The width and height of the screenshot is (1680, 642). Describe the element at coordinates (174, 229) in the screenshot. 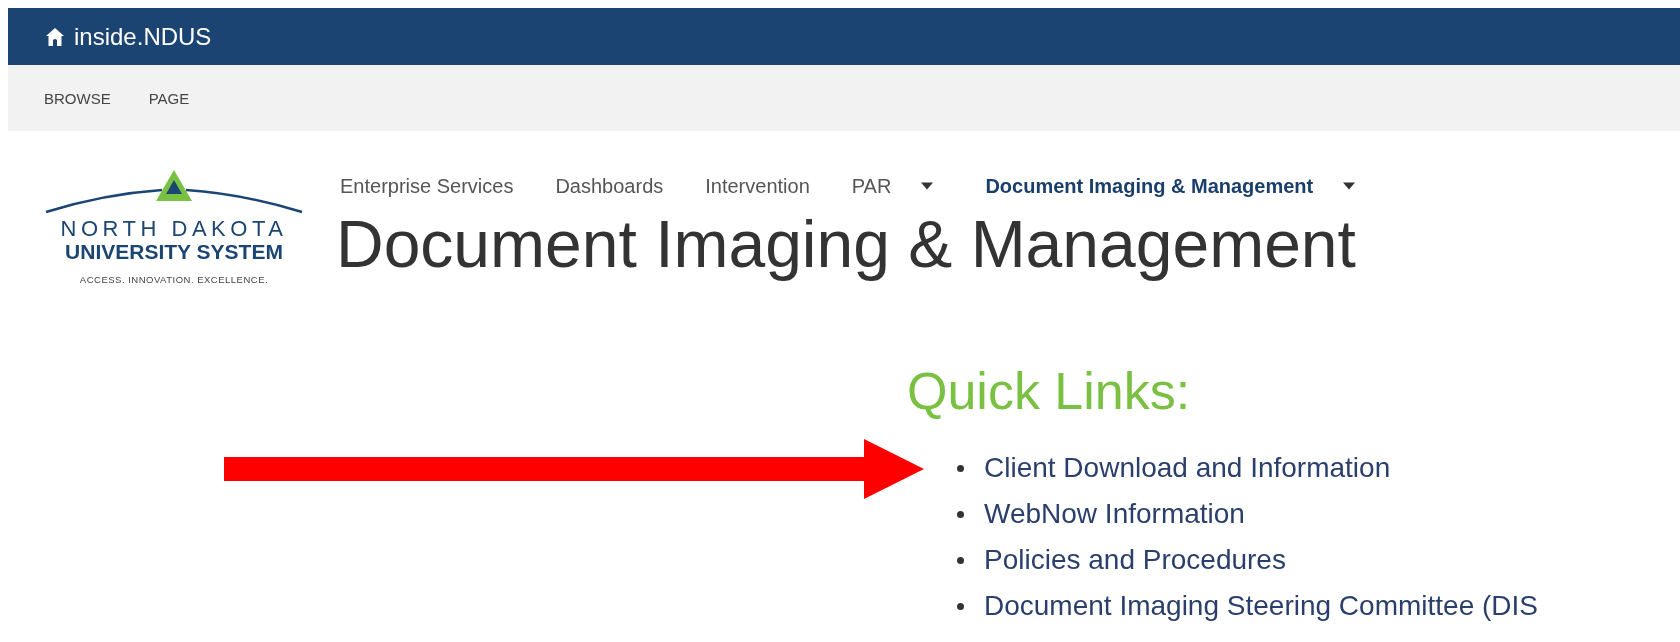

I see `logo-text: NORTH DAKOTA` at that location.